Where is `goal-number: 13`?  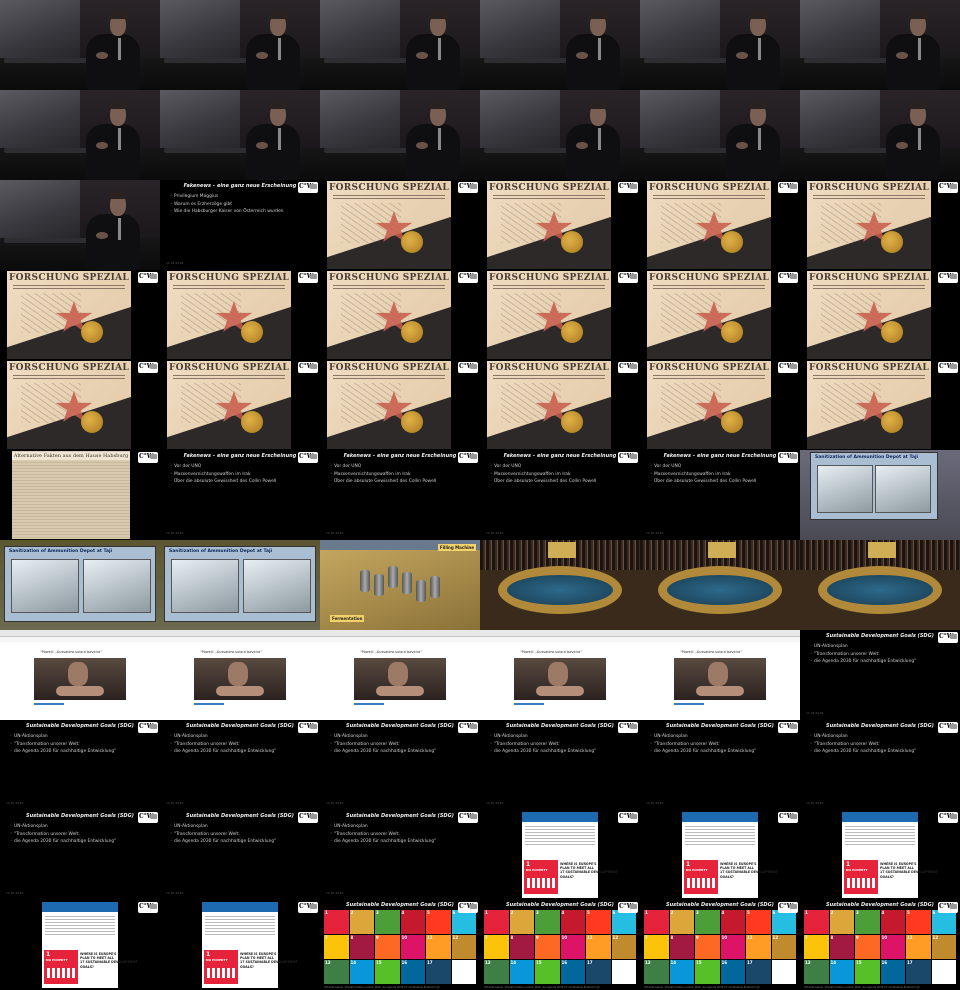 goal-number: 13 is located at coordinates (328, 962).